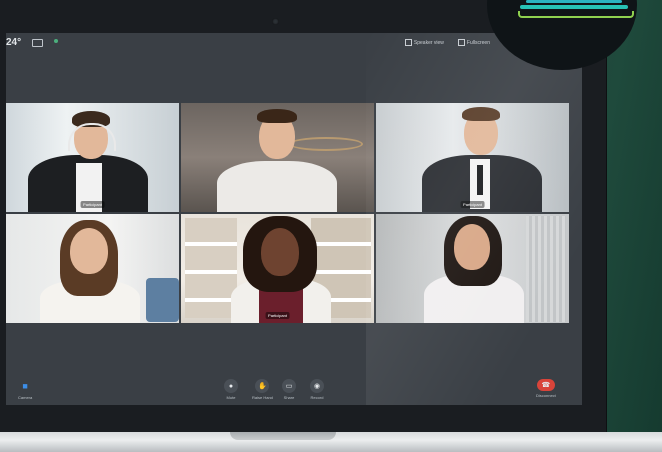 The image size is (662, 452). Describe the element at coordinates (545, 385) in the screenshot. I see `hang-up-icon: ☎` at that location.